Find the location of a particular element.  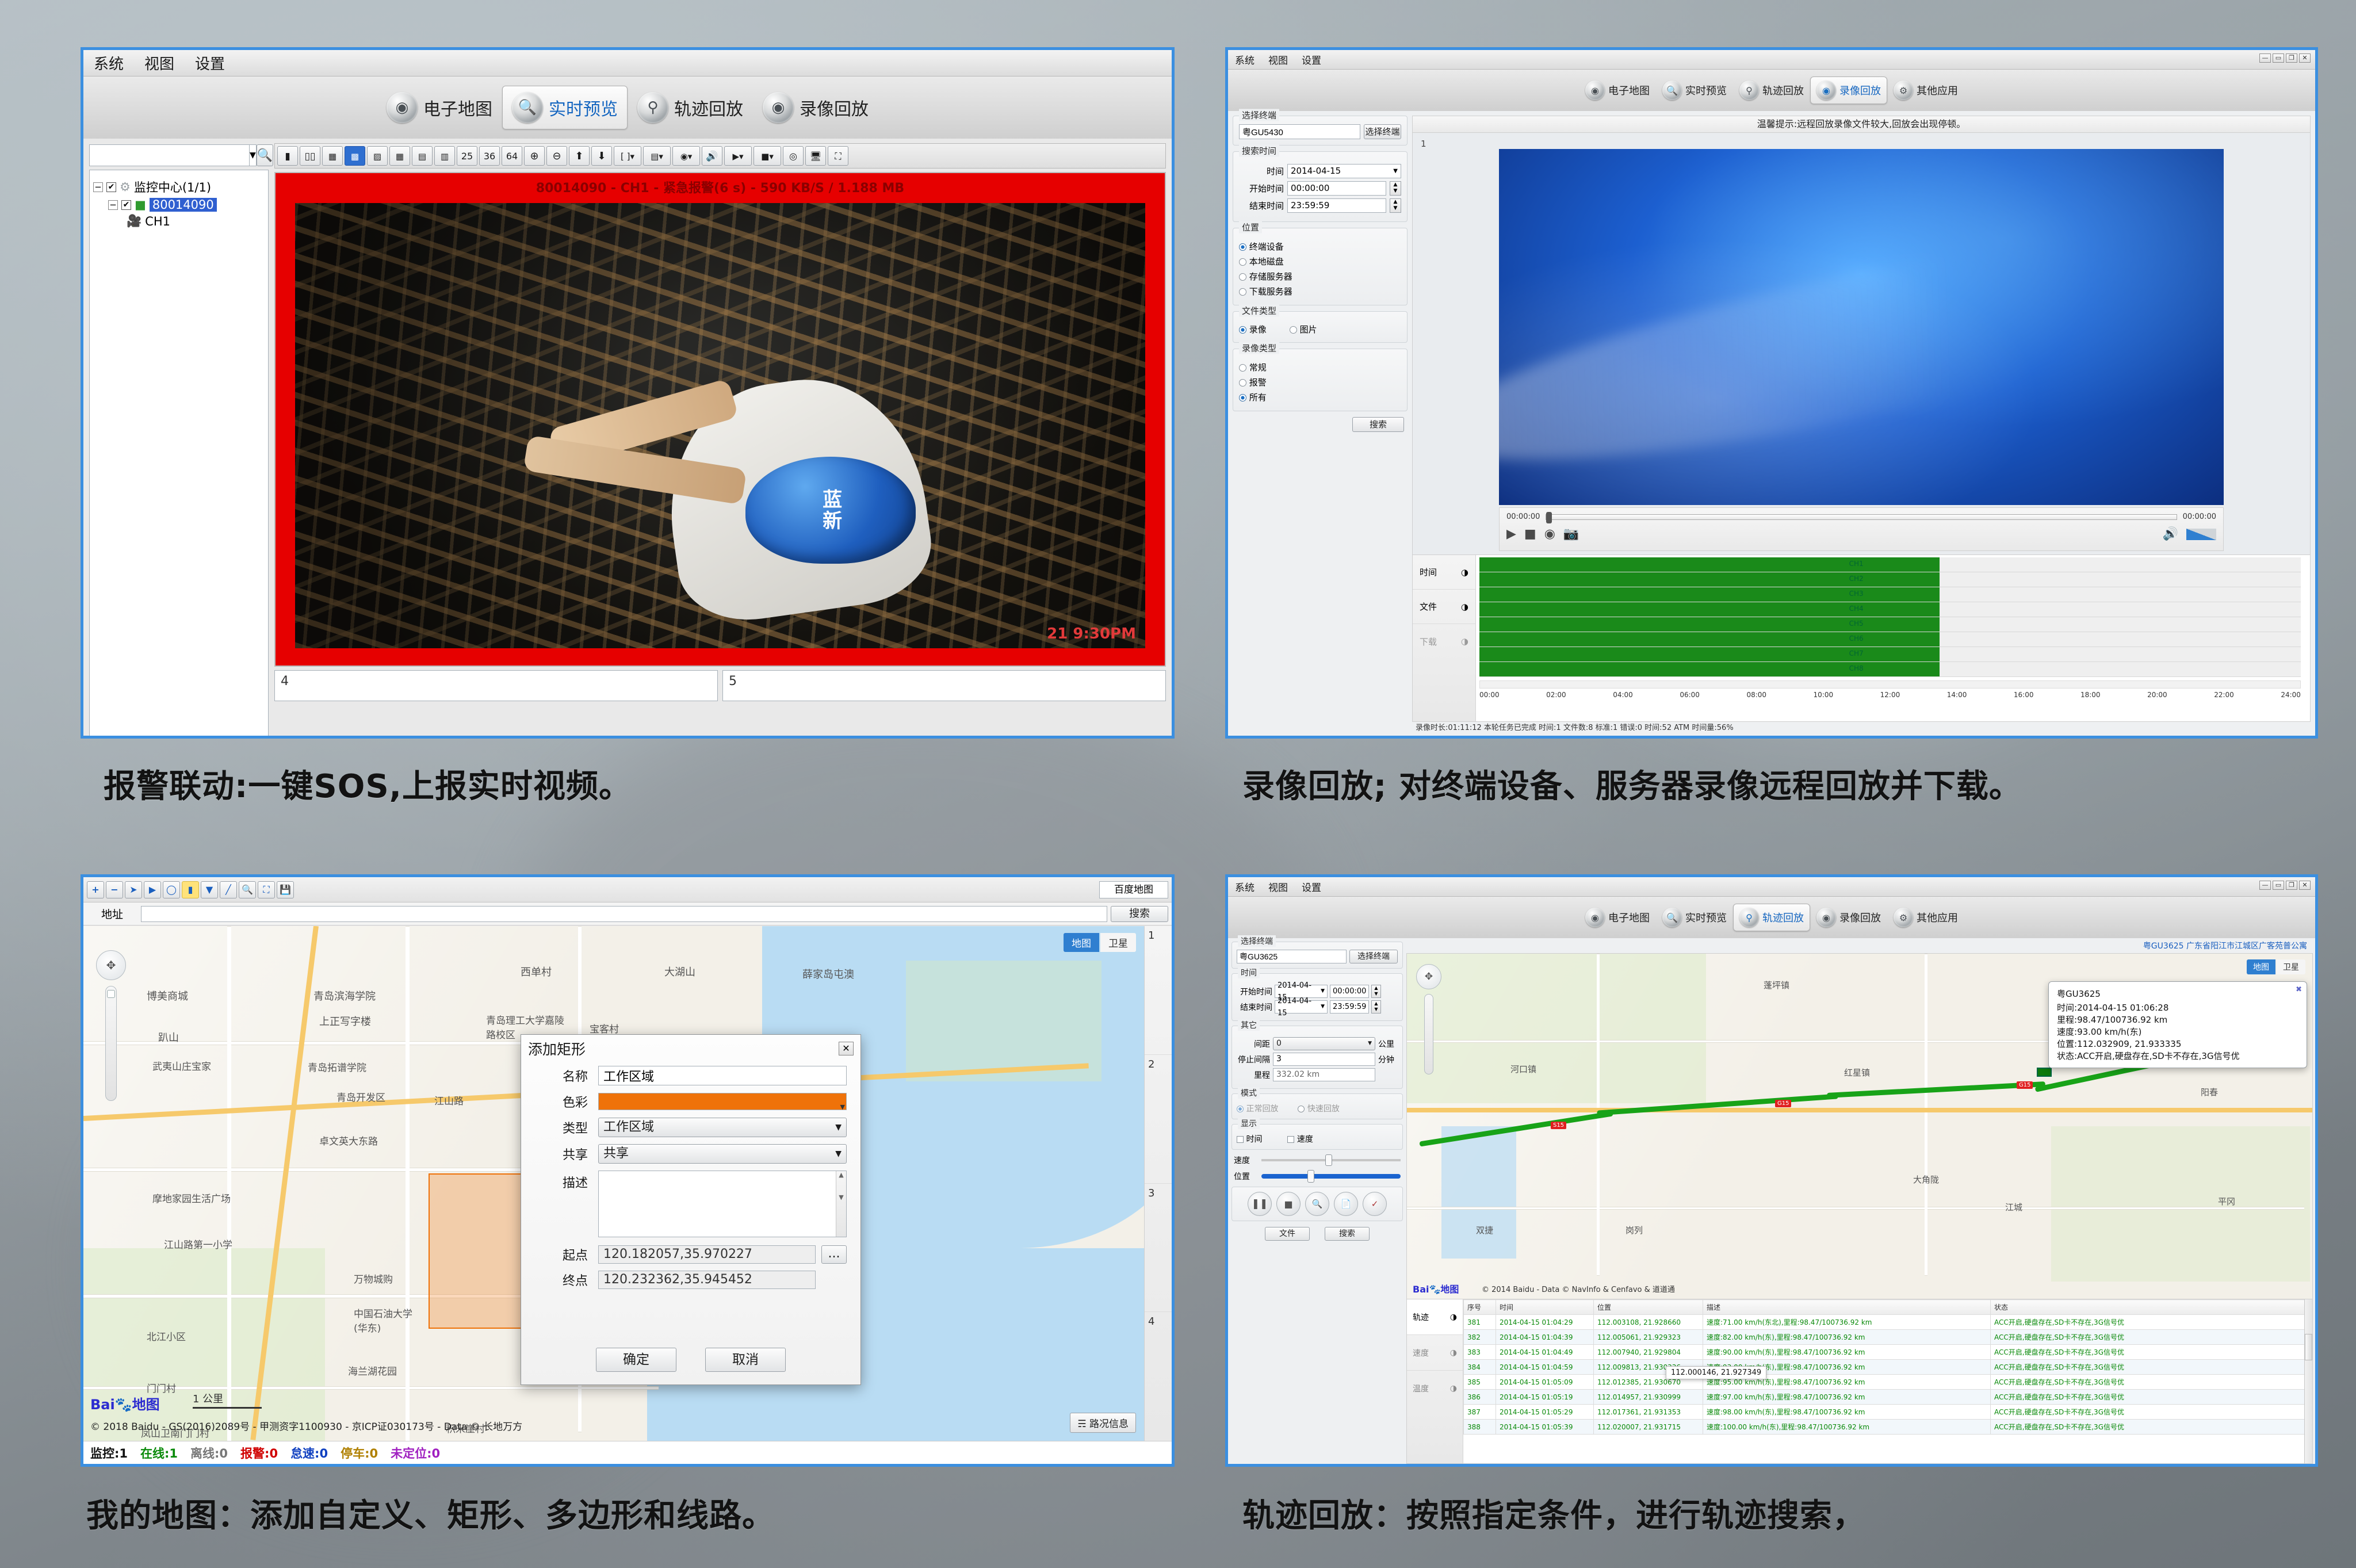

menu-view: 视图 is located at coordinates (159, 63).